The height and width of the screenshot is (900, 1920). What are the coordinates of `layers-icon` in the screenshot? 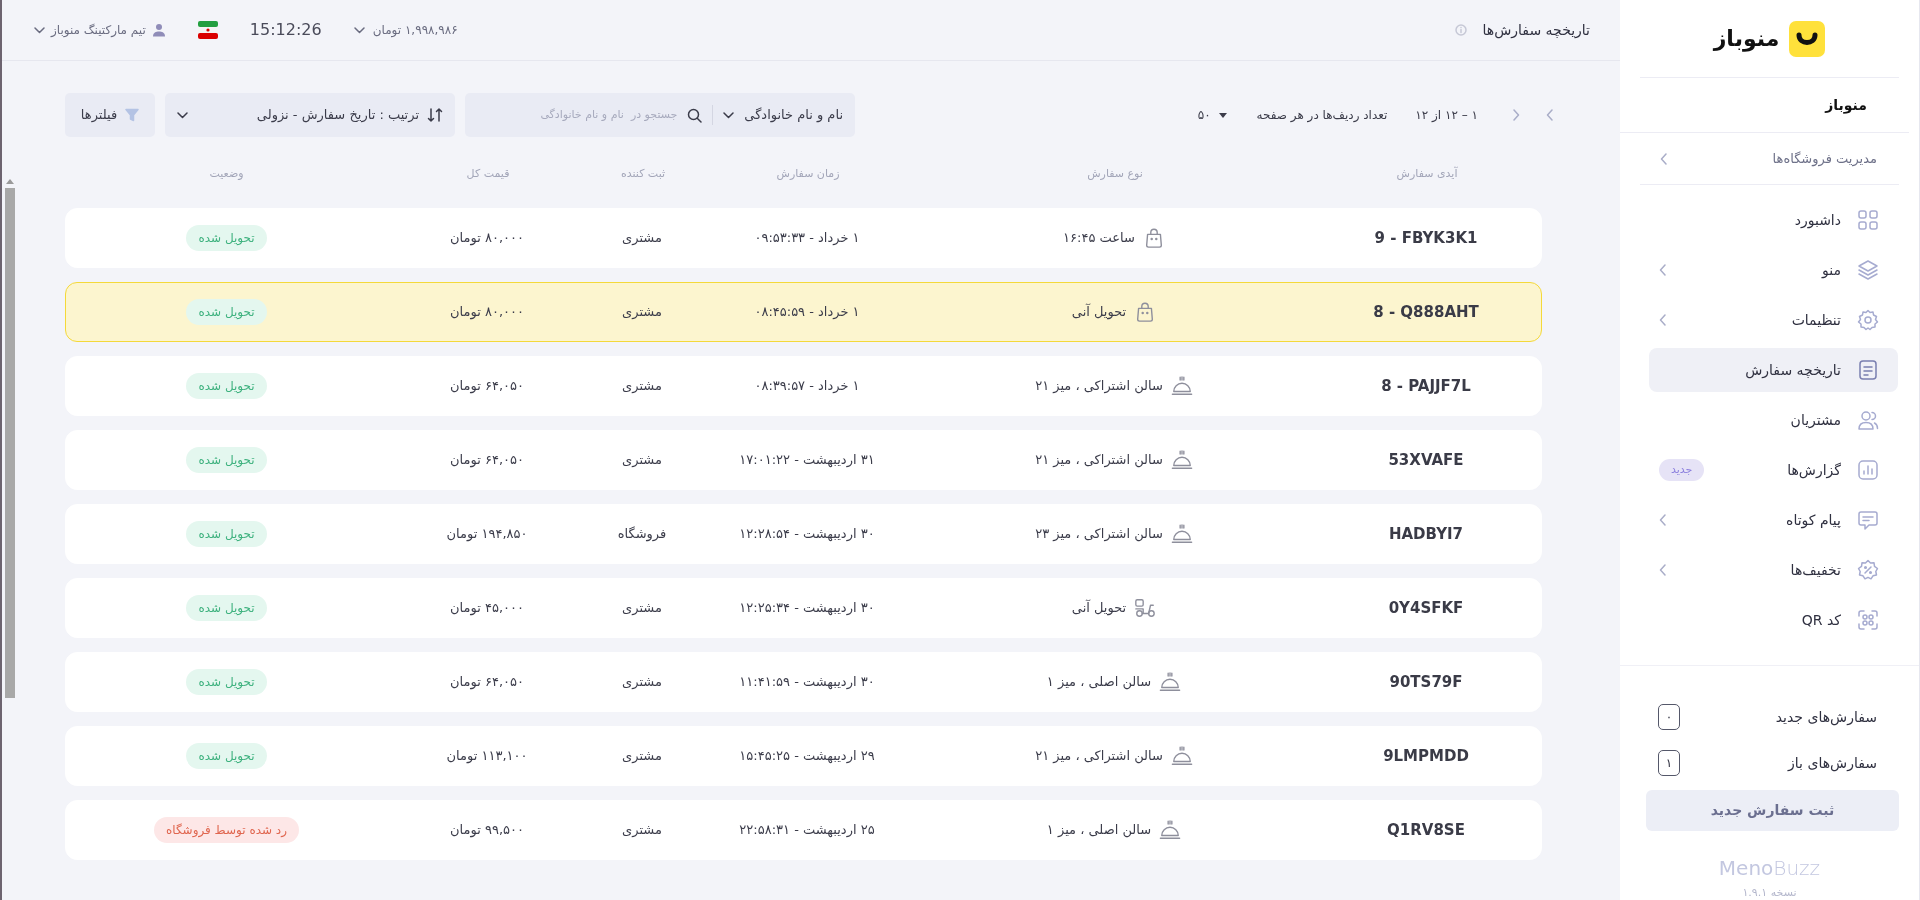 It's located at (1868, 270).